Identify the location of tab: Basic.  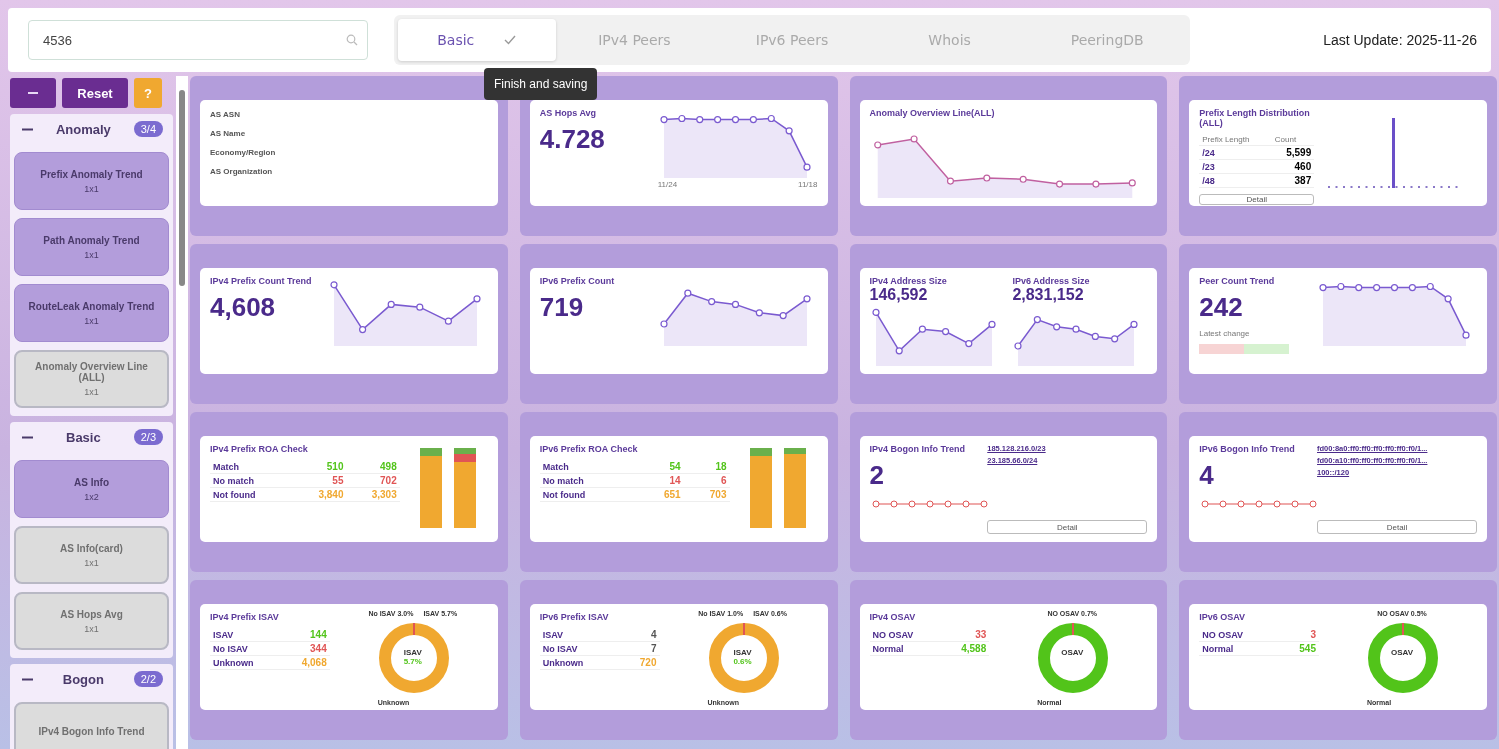
(477, 40).